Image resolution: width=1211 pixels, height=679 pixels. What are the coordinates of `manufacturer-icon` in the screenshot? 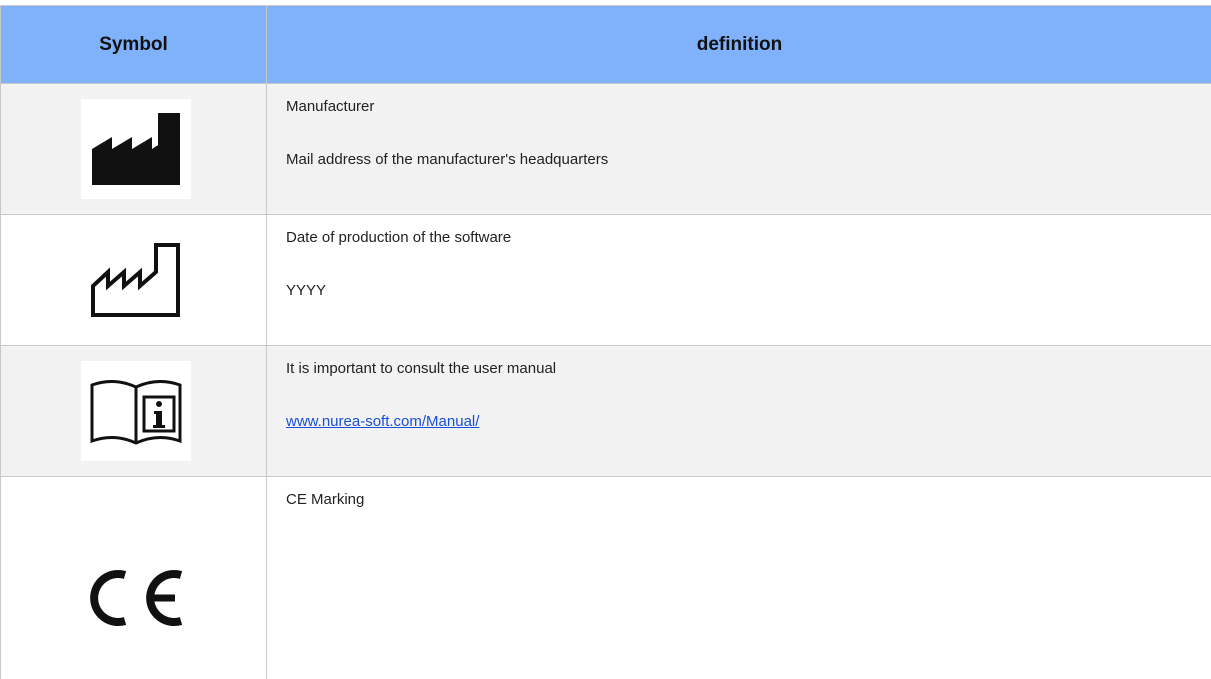 It's located at (136, 149).